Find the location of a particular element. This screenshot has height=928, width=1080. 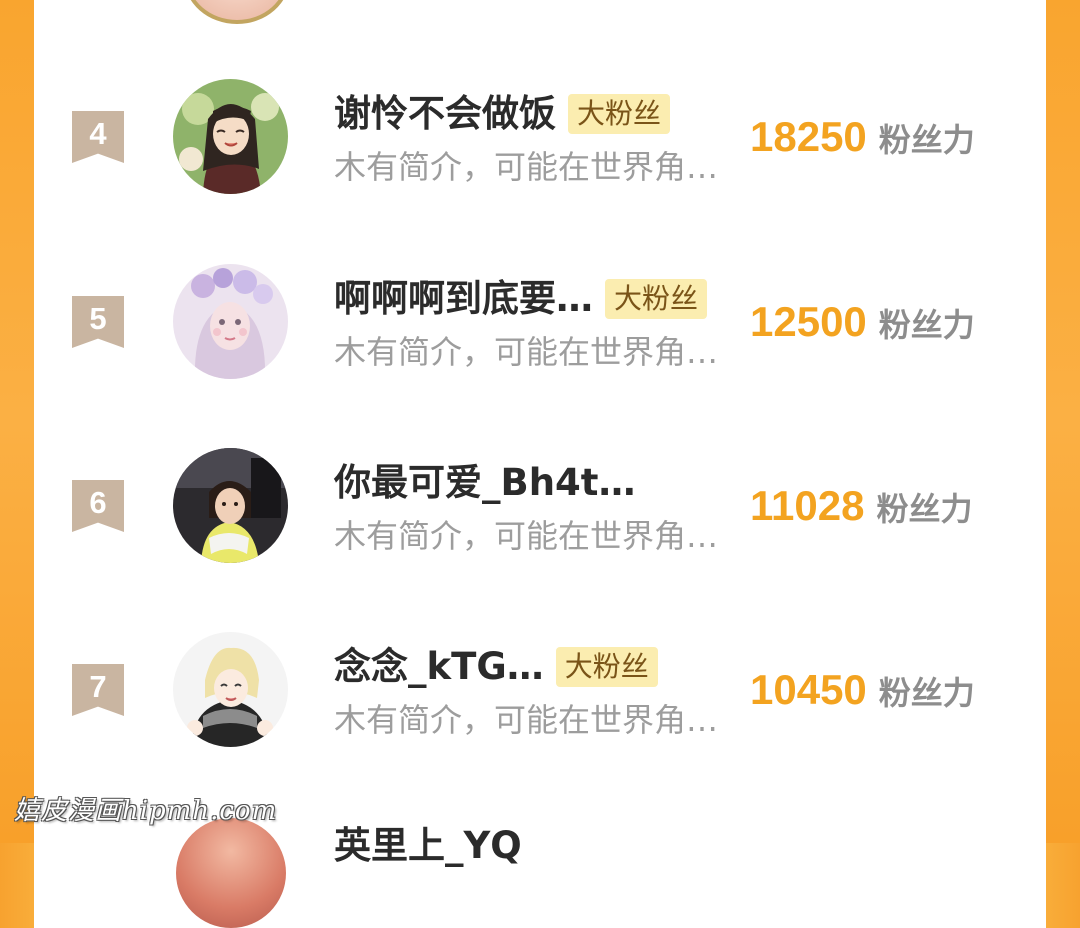

rank-ribbon-icon: 6 is located at coordinates (98, 506).